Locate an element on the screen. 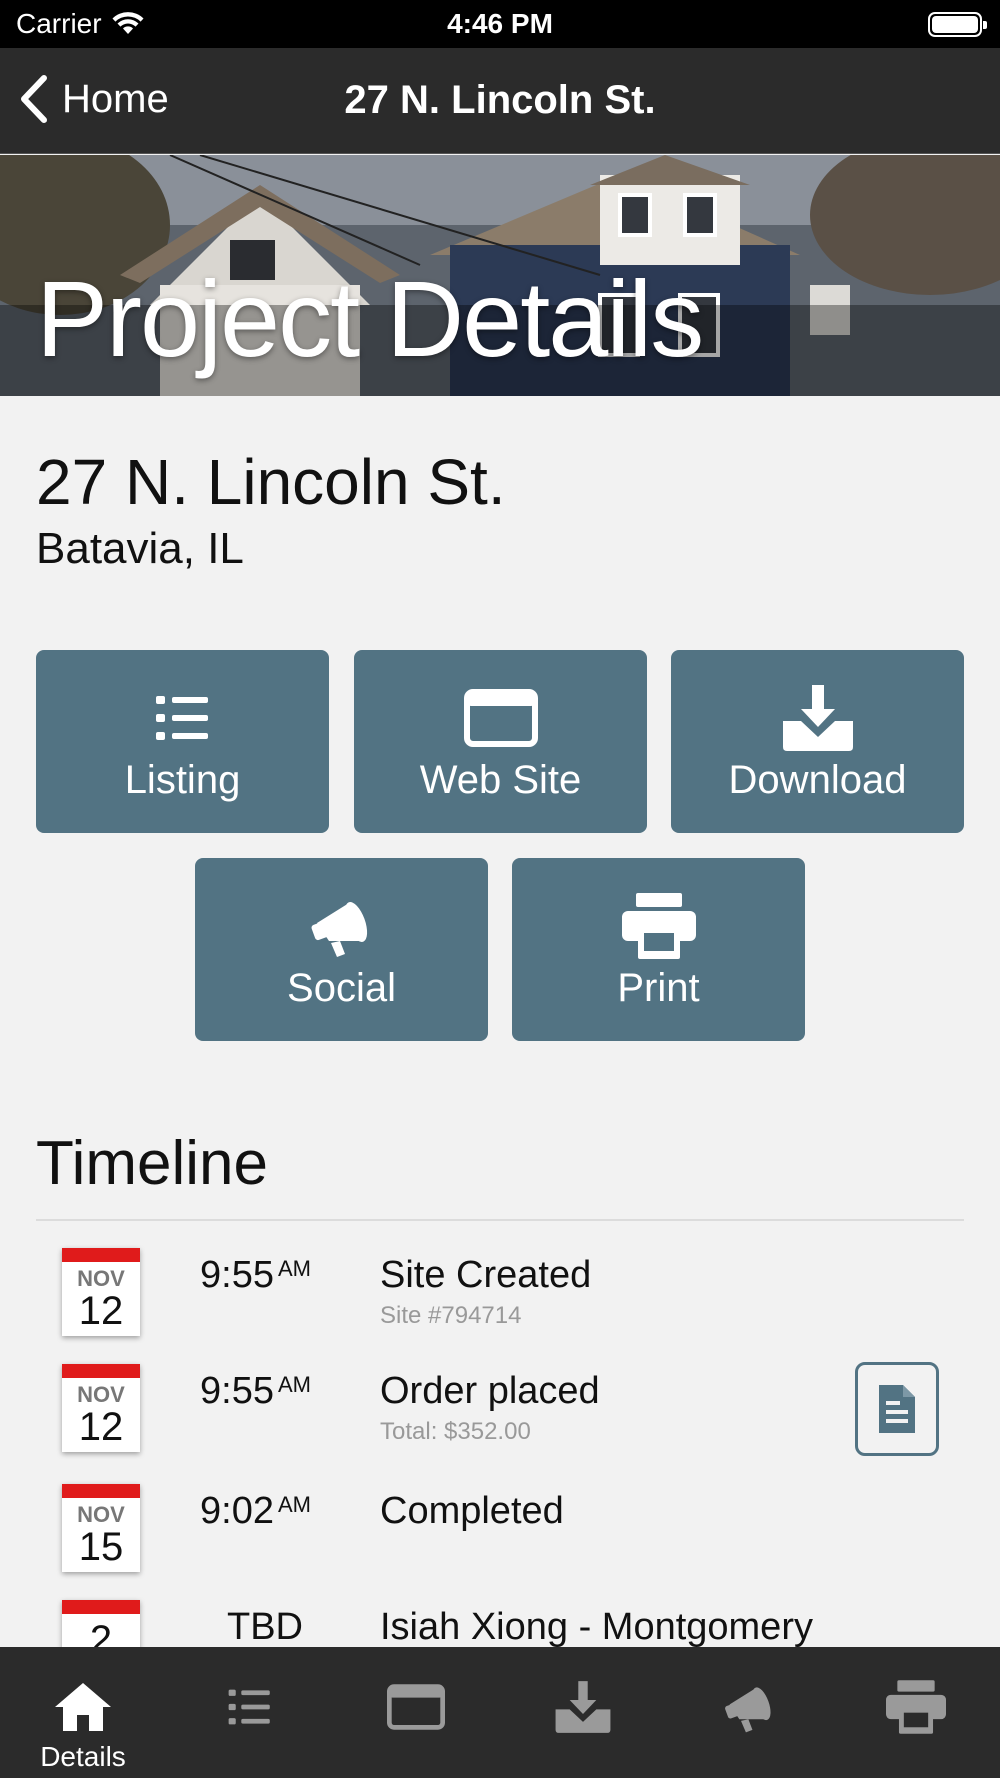 Image resolution: width=1000 pixels, height=1778 pixels. hero-title: Project Details is located at coordinates (370, 318).